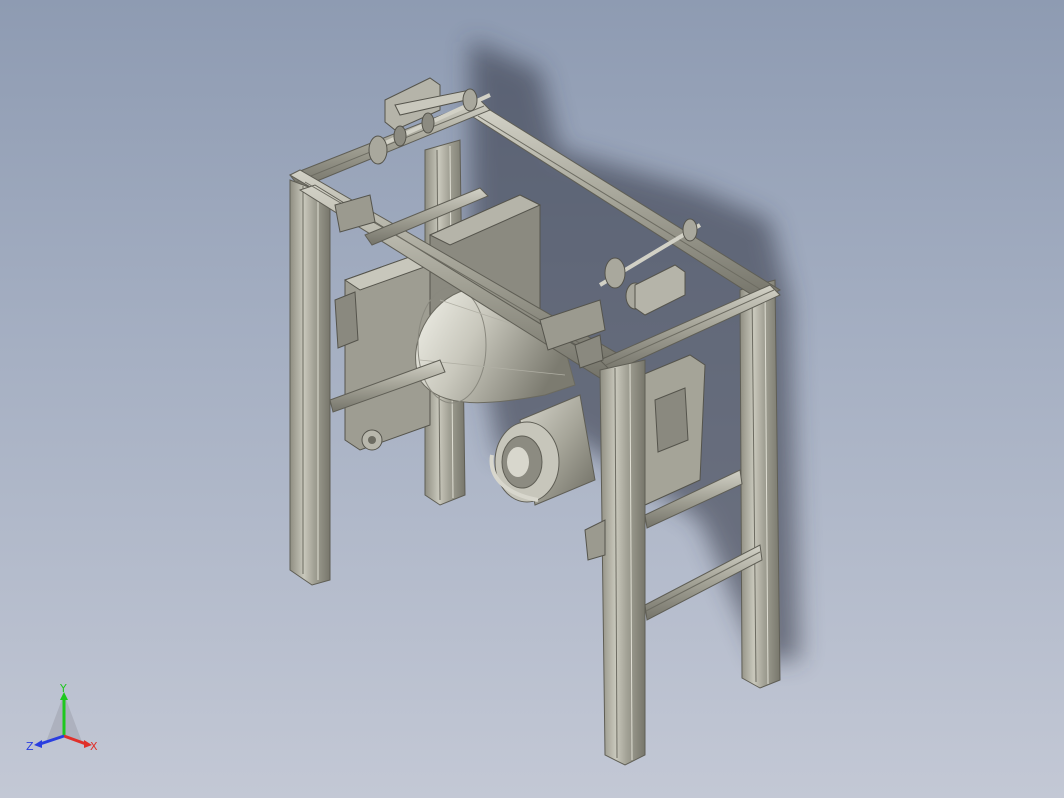 Image resolution: width=1064 pixels, height=798 pixels. What do you see at coordinates (310, 382) in the screenshot?
I see `frame-front-left-post` at bounding box center [310, 382].